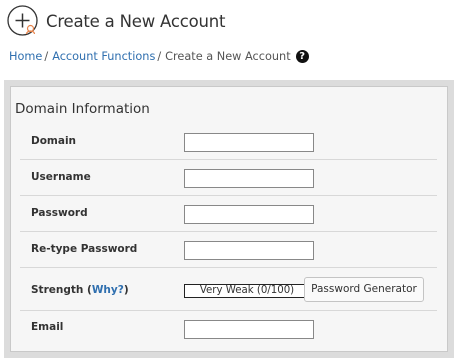  What do you see at coordinates (249, 142) in the screenshot?
I see `domain-field` at bounding box center [249, 142].